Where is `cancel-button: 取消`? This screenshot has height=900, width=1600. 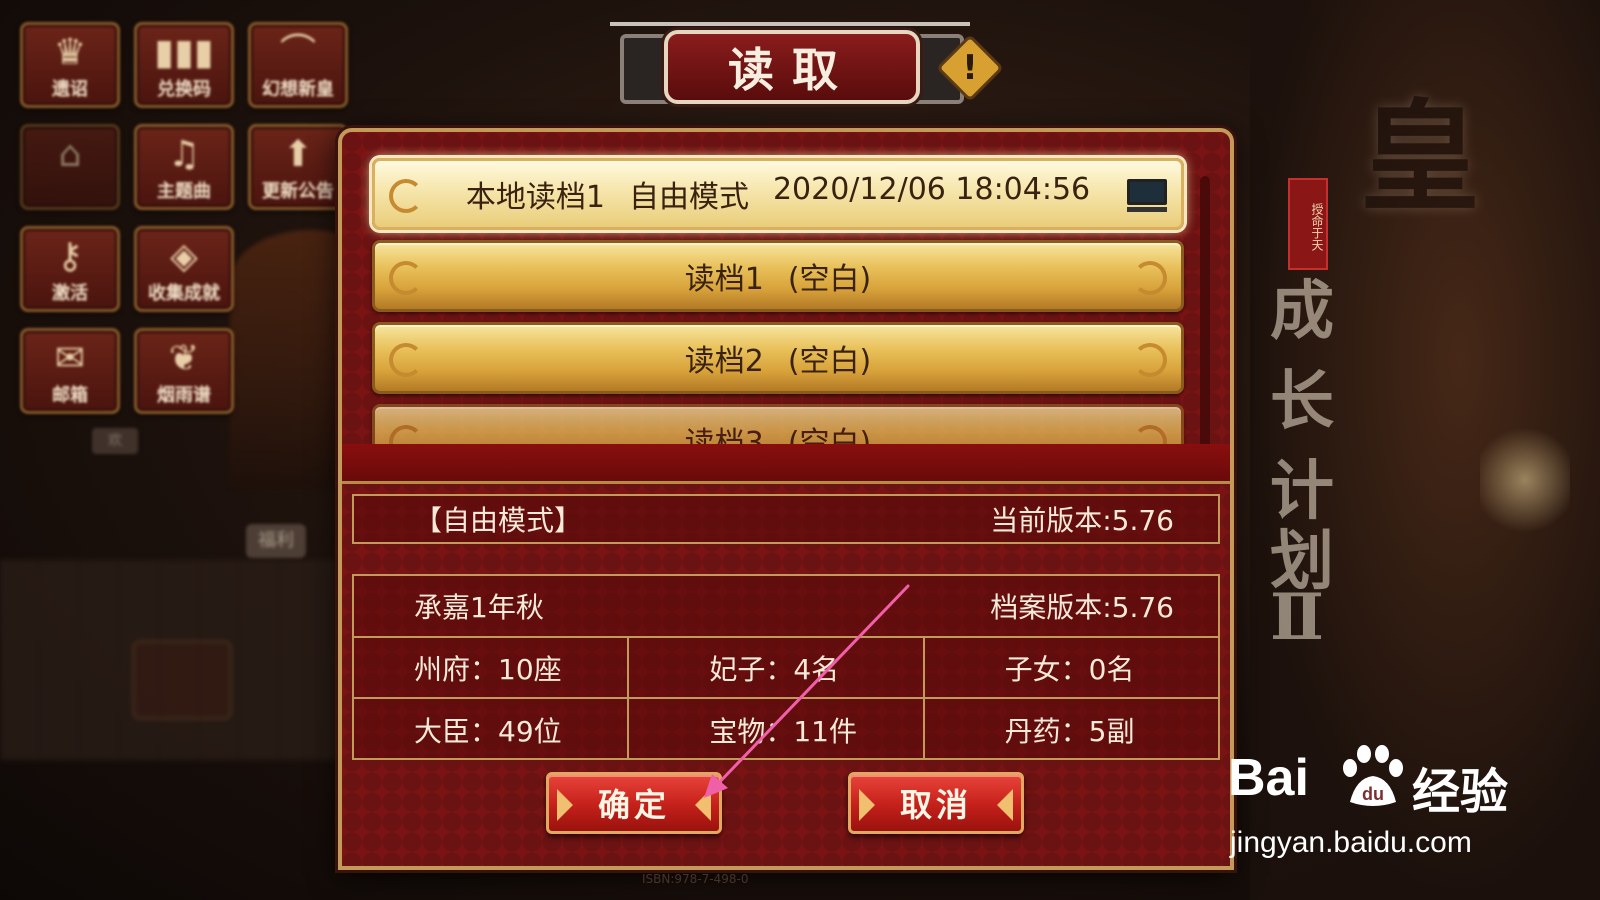 cancel-button: 取消 is located at coordinates (936, 803).